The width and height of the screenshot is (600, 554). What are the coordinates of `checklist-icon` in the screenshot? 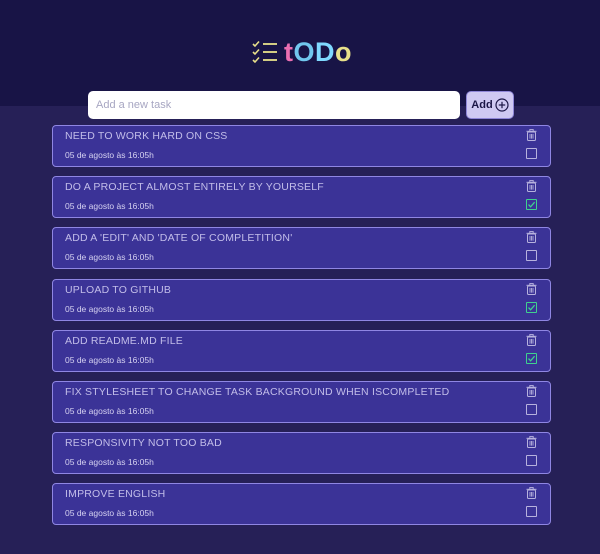 It's located at (264, 52).